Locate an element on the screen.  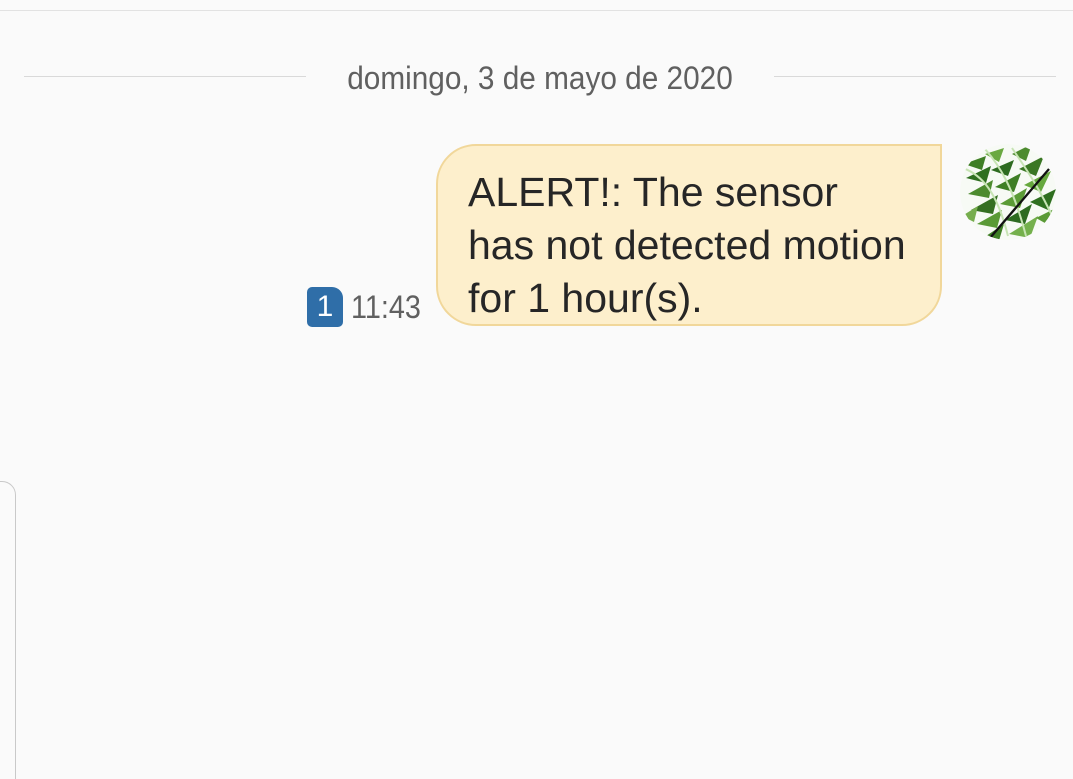
date-label: domingo, 3 de mayo de 2020 is located at coordinates (540, 78).